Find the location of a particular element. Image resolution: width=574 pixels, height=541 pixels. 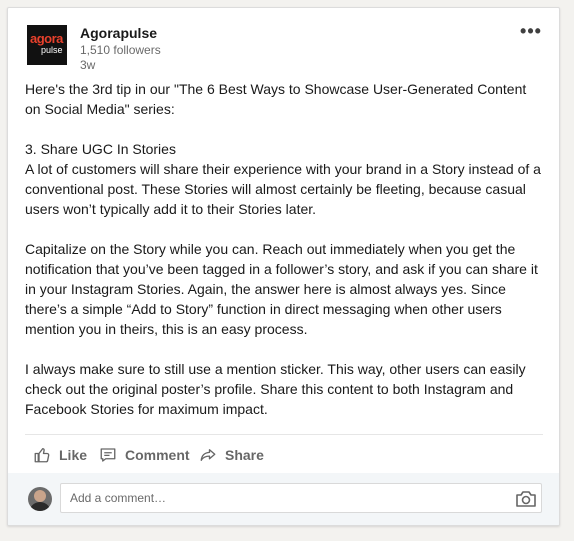

avatar-shoulders is located at coordinates (40, 506).